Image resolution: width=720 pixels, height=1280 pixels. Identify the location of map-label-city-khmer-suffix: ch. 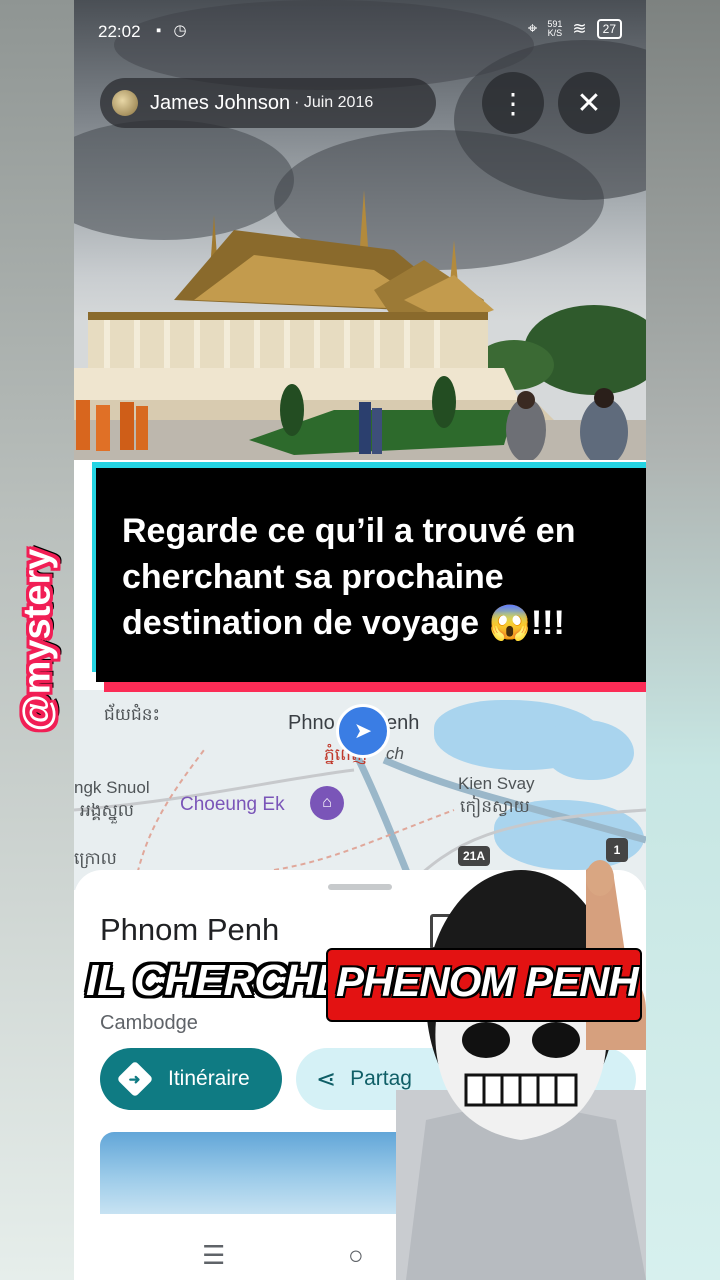
(395, 753).